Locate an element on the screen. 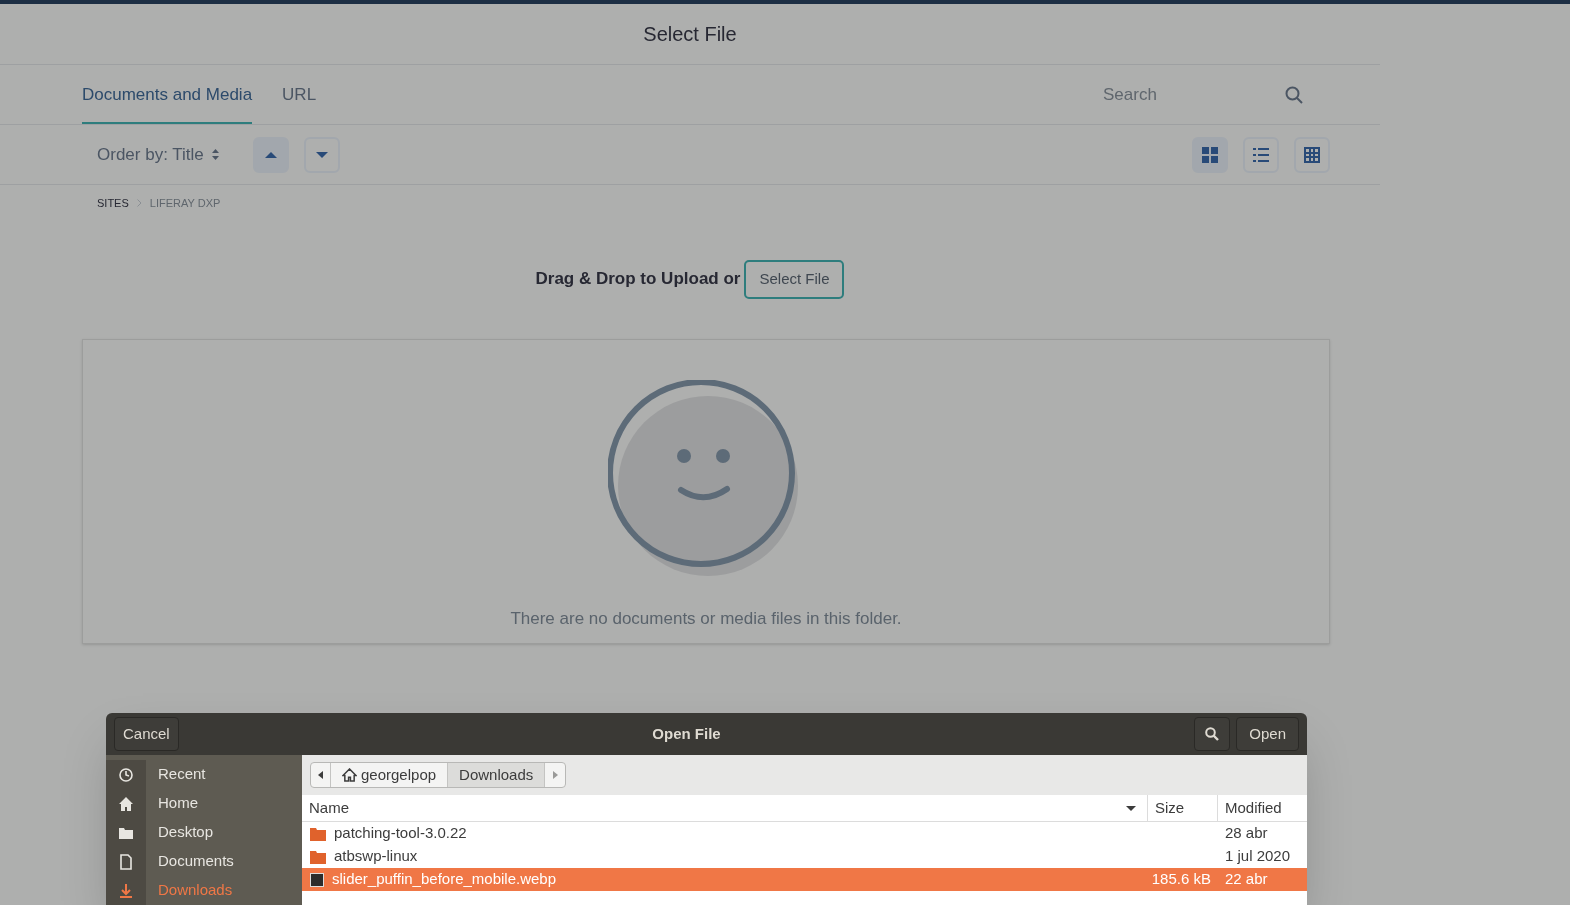 The height and width of the screenshot is (905, 1570). file-name: patching-tool-3.0.22 is located at coordinates (400, 833).